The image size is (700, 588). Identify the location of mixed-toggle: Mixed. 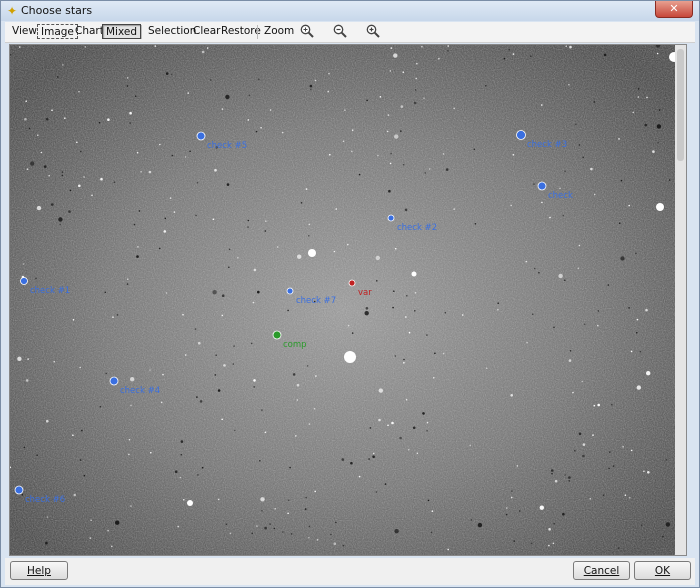
(121, 31).